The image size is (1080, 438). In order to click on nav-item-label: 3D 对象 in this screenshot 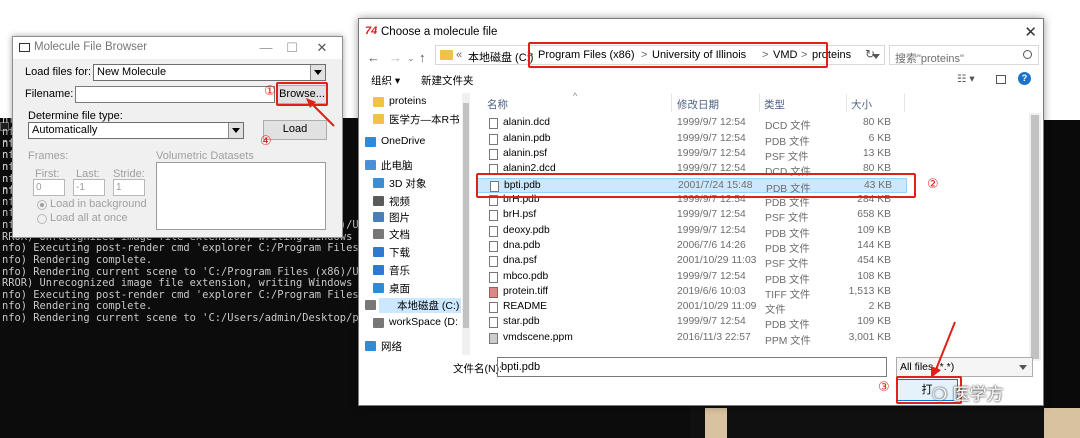, I will do `click(407, 183)`.